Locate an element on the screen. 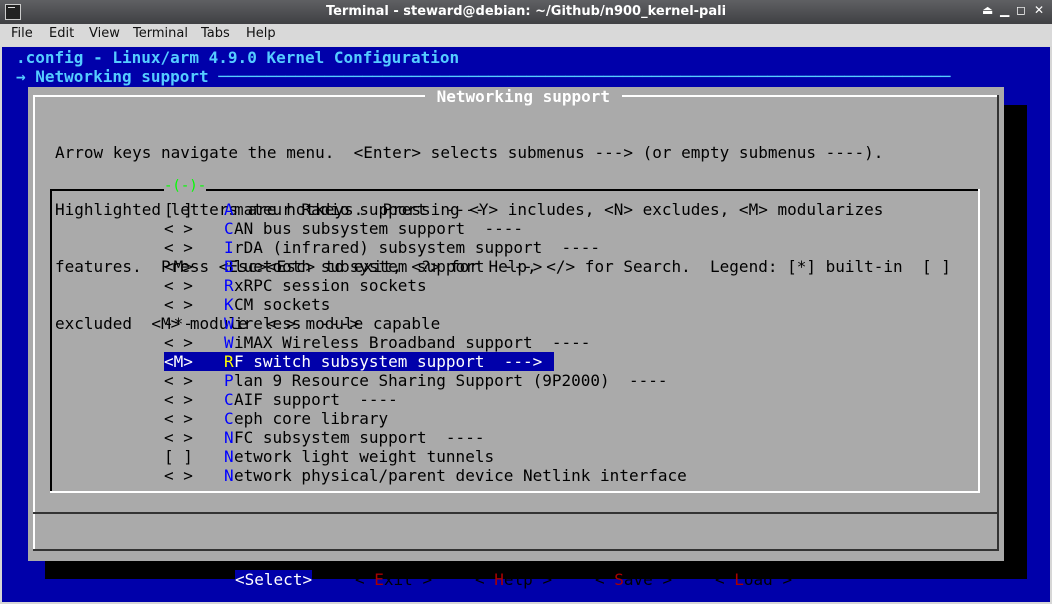  button-separator is located at coordinates (516, 513).